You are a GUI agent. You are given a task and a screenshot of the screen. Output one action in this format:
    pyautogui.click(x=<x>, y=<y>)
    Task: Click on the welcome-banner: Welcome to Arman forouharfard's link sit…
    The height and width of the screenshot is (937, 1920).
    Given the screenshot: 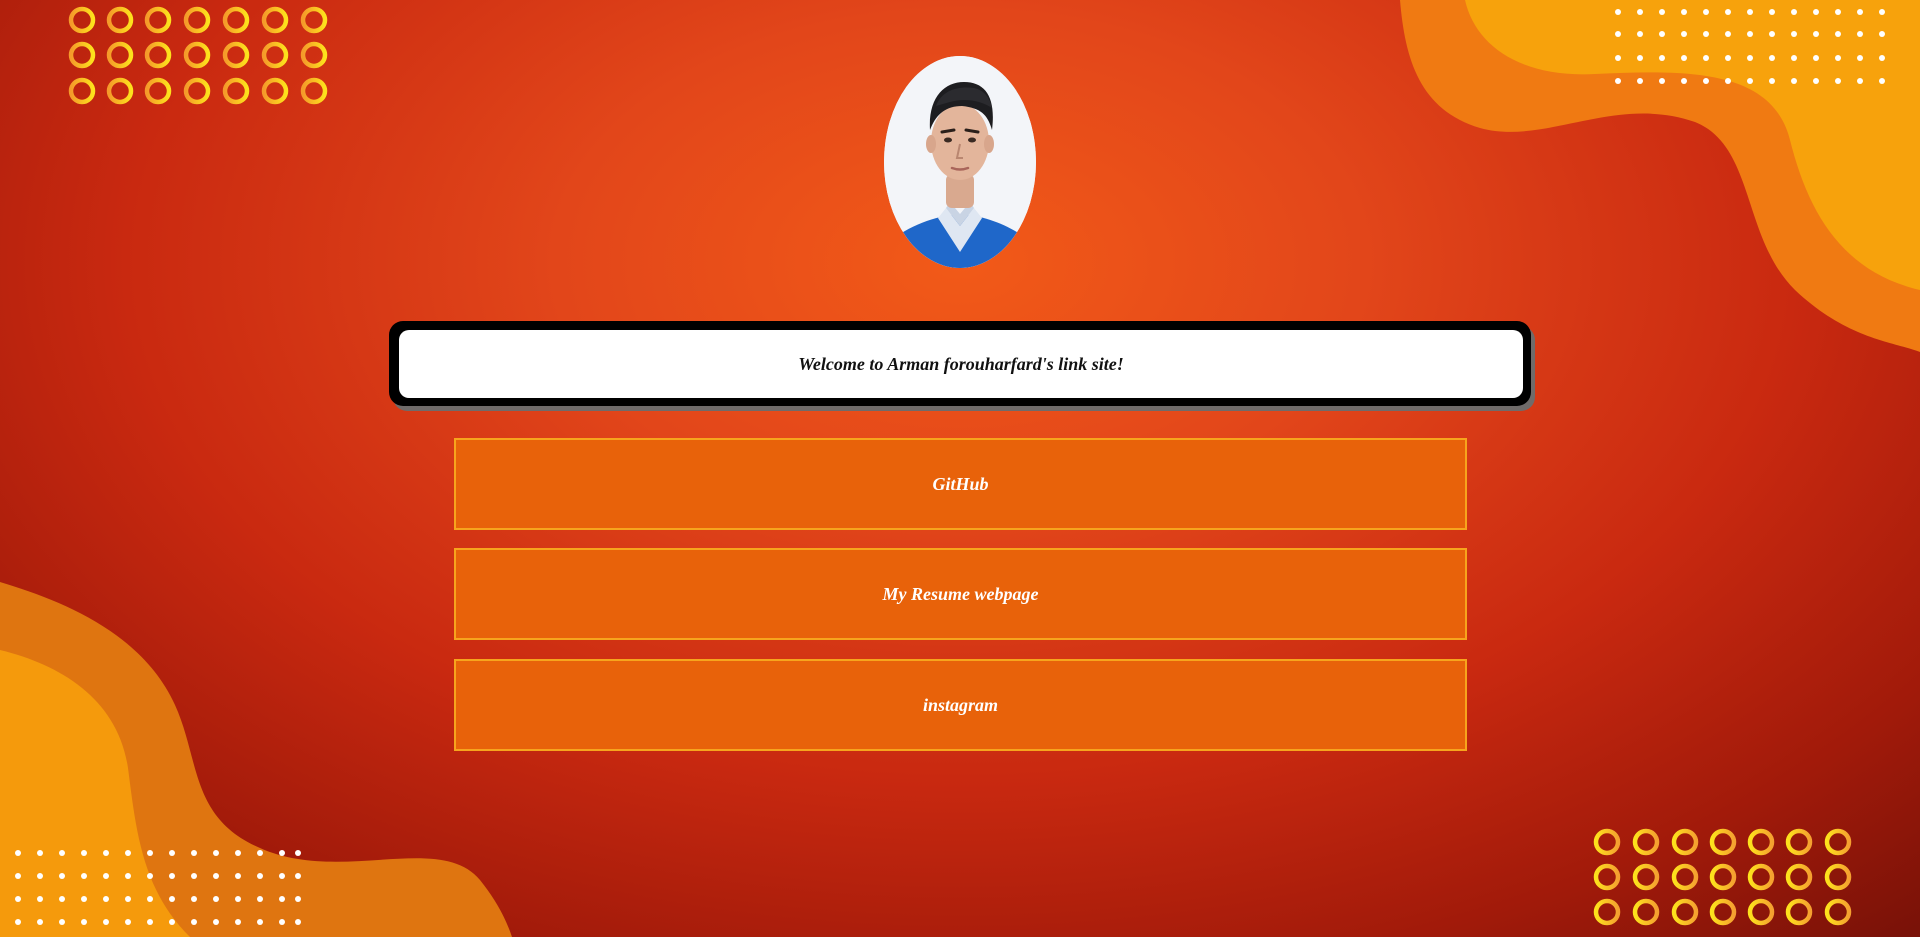 What is the action you would take?
    pyautogui.click(x=960, y=363)
    